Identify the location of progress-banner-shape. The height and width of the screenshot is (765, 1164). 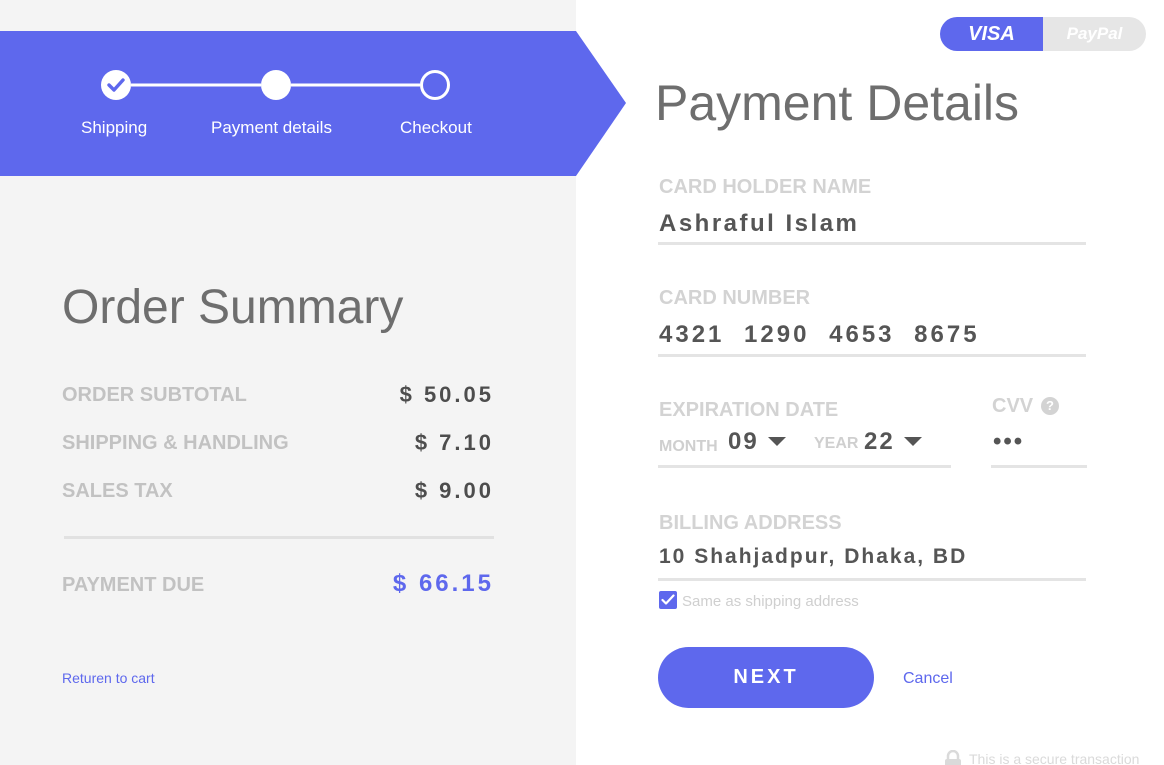
(313, 103).